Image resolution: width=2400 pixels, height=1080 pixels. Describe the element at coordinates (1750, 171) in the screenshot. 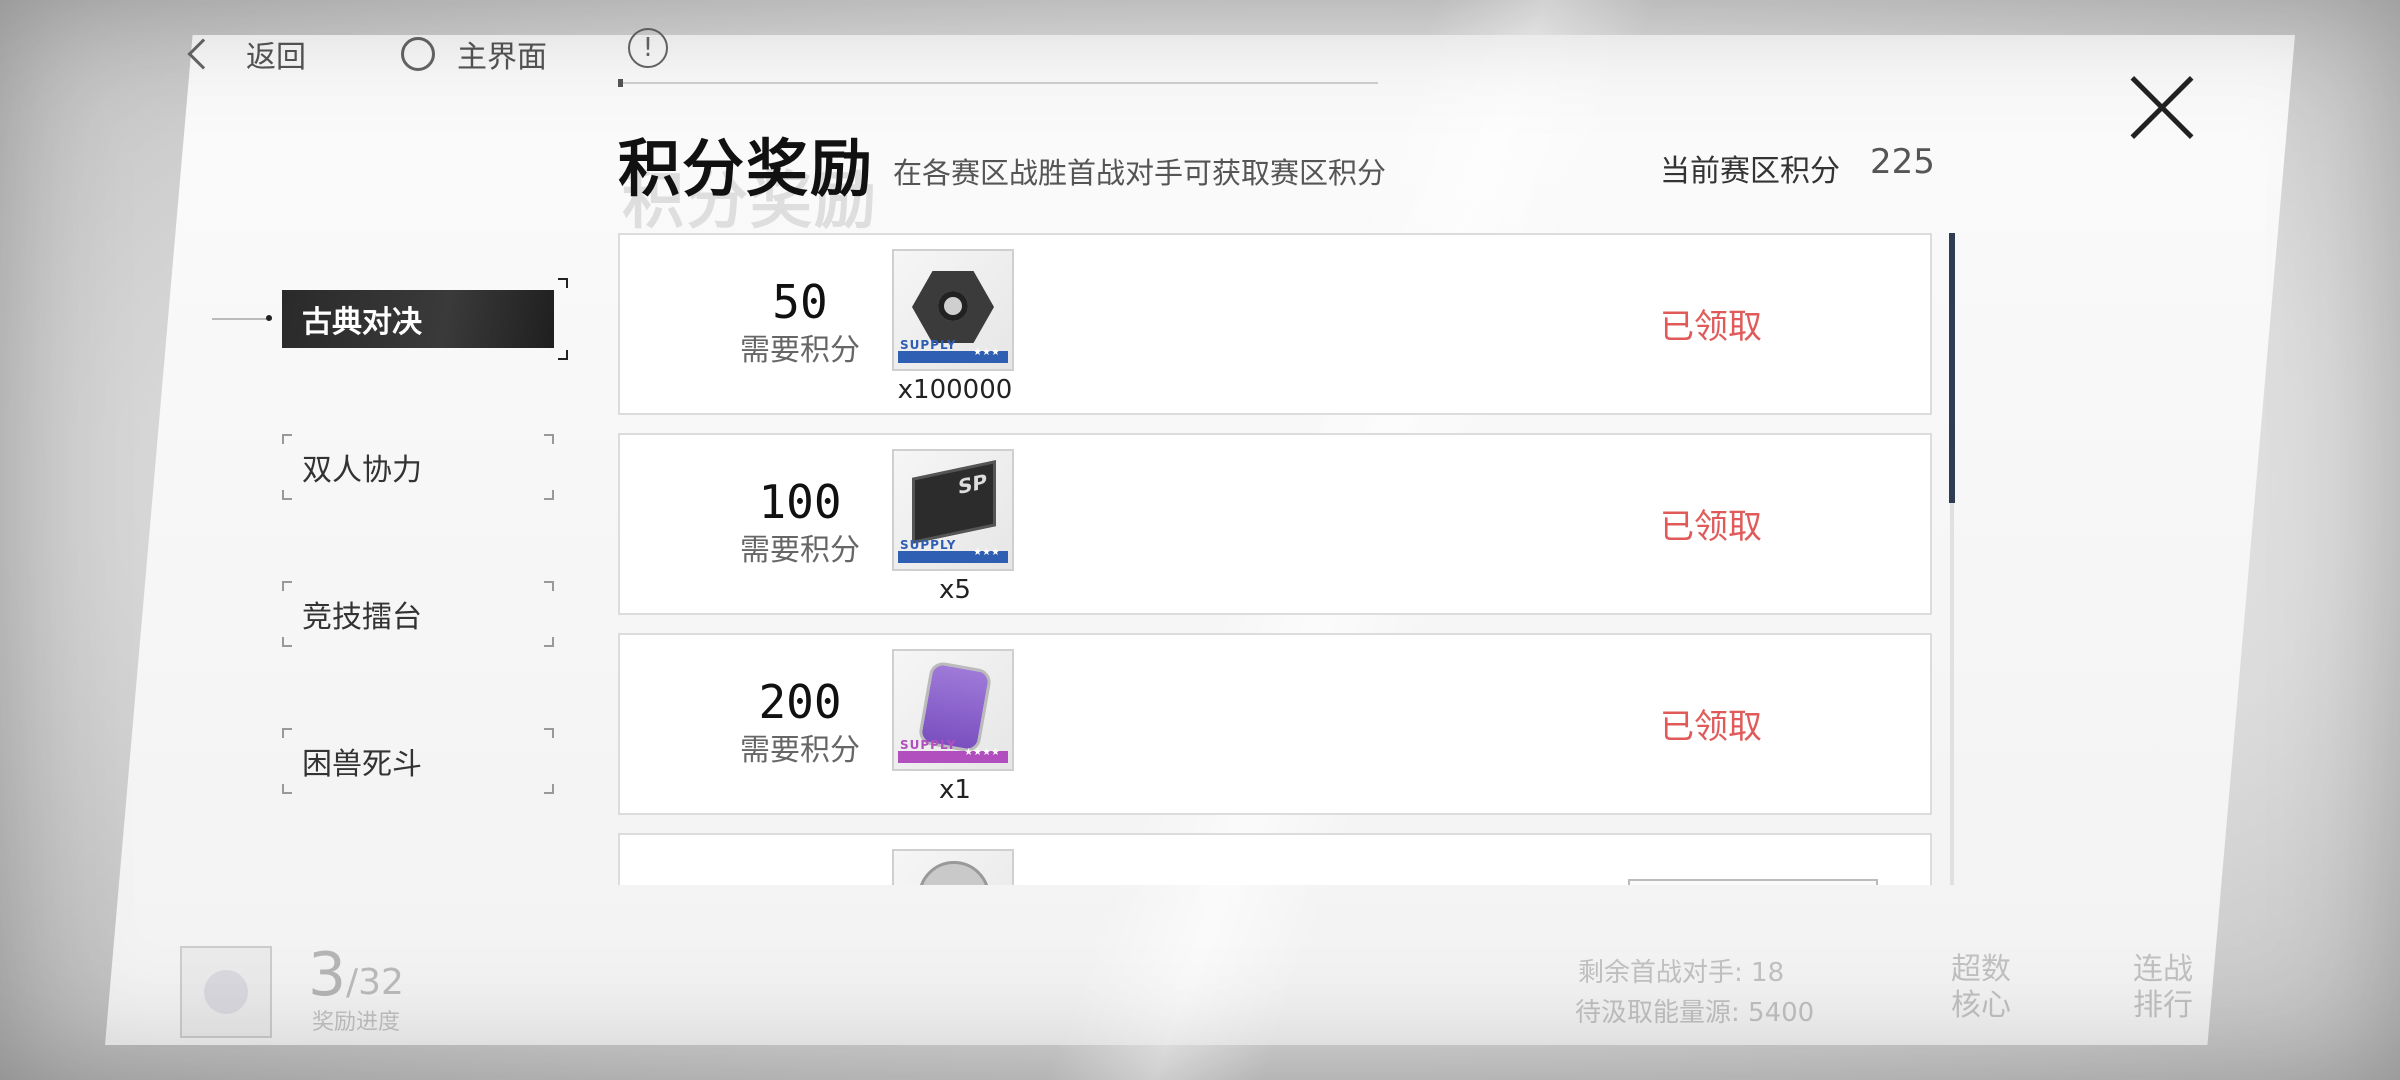

I see `points-label: 当前赛区积分` at that location.